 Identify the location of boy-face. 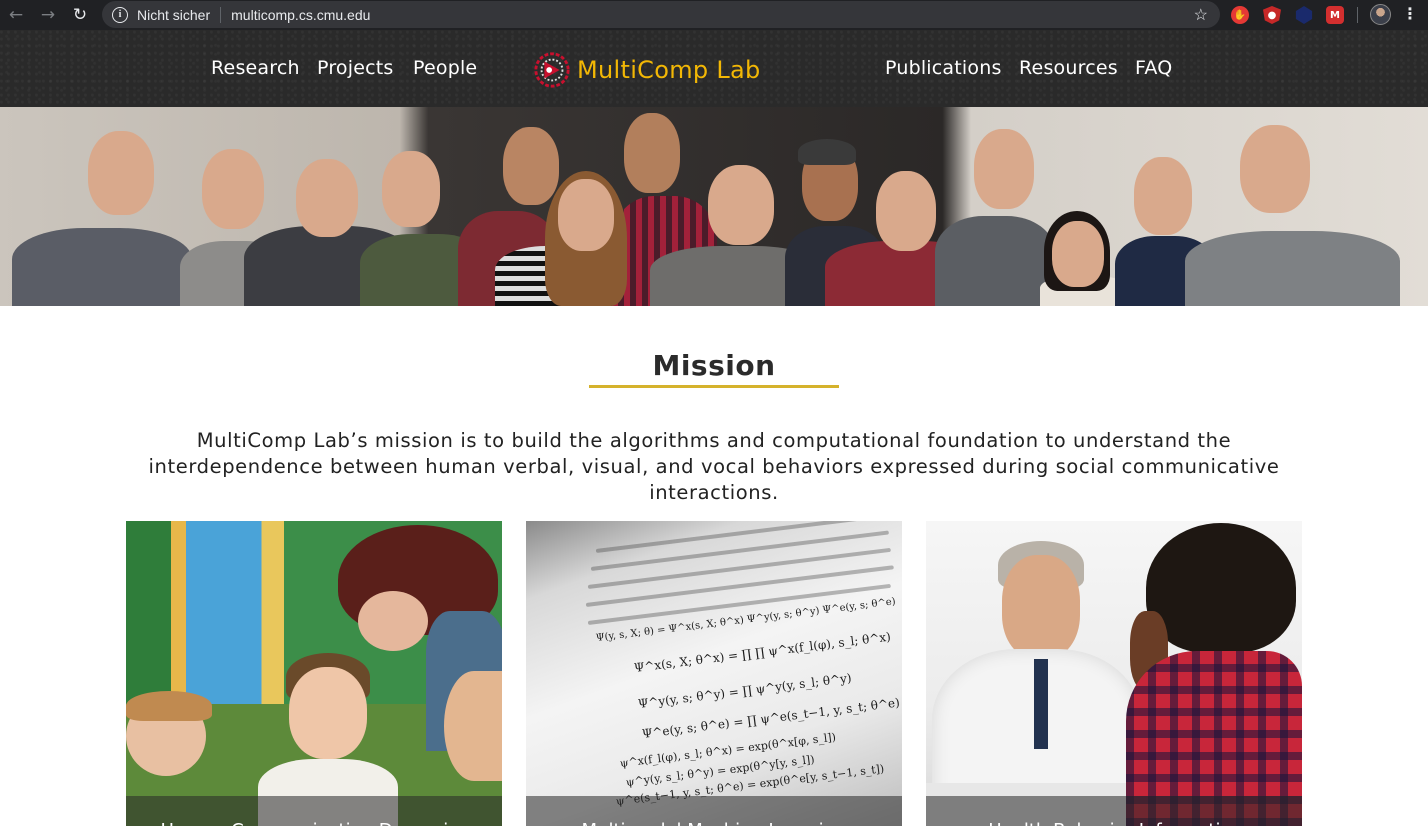
(328, 713).